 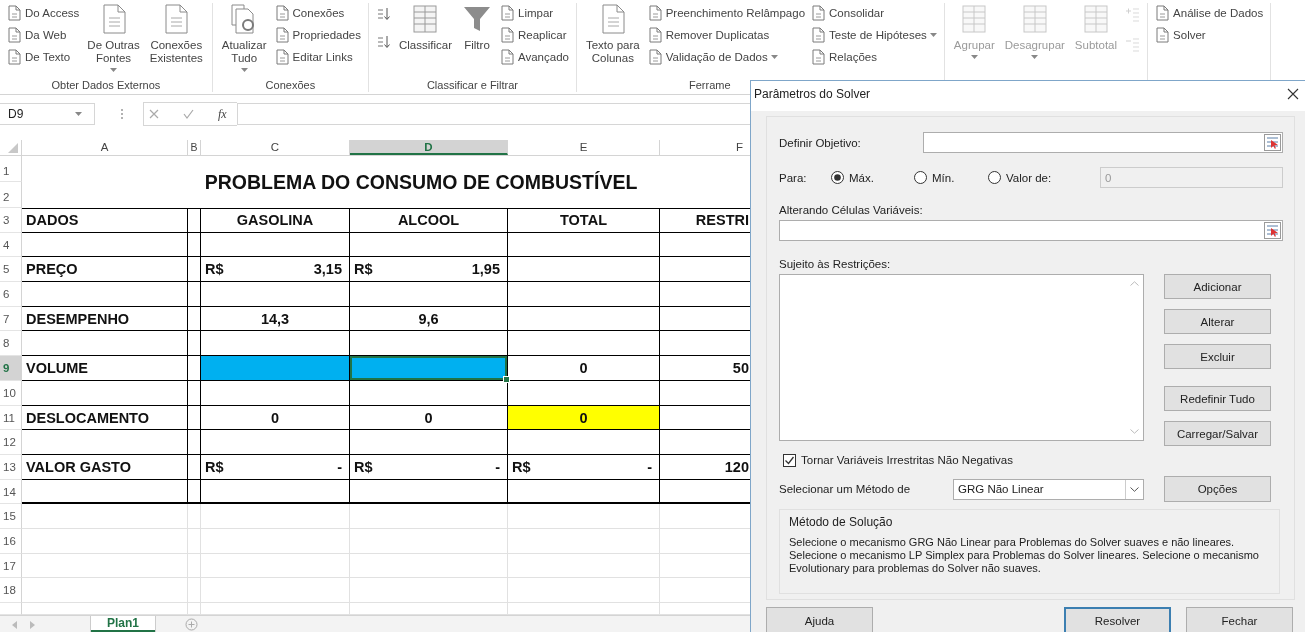 What do you see at coordinates (43, 57) in the screenshot?
I see `ribbon-button: De Texto` at bounding box center [43, 57].